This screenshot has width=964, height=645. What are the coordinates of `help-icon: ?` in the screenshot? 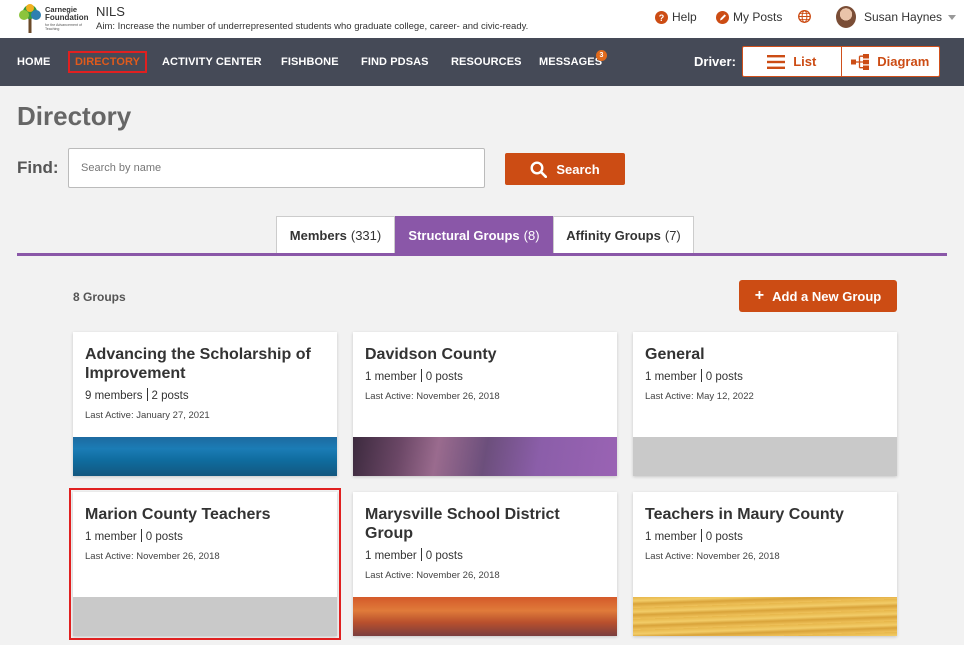 It's located at (661, 17).